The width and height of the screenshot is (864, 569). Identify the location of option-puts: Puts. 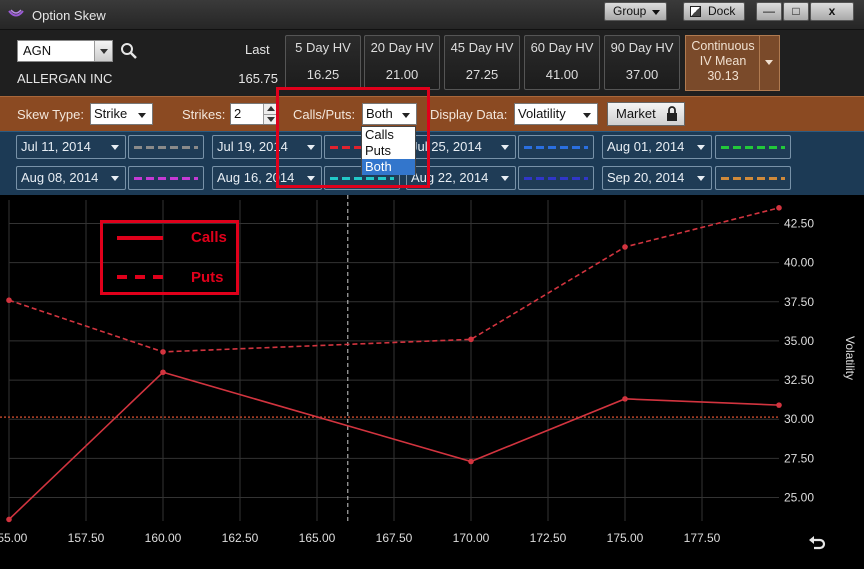
(388, 151).